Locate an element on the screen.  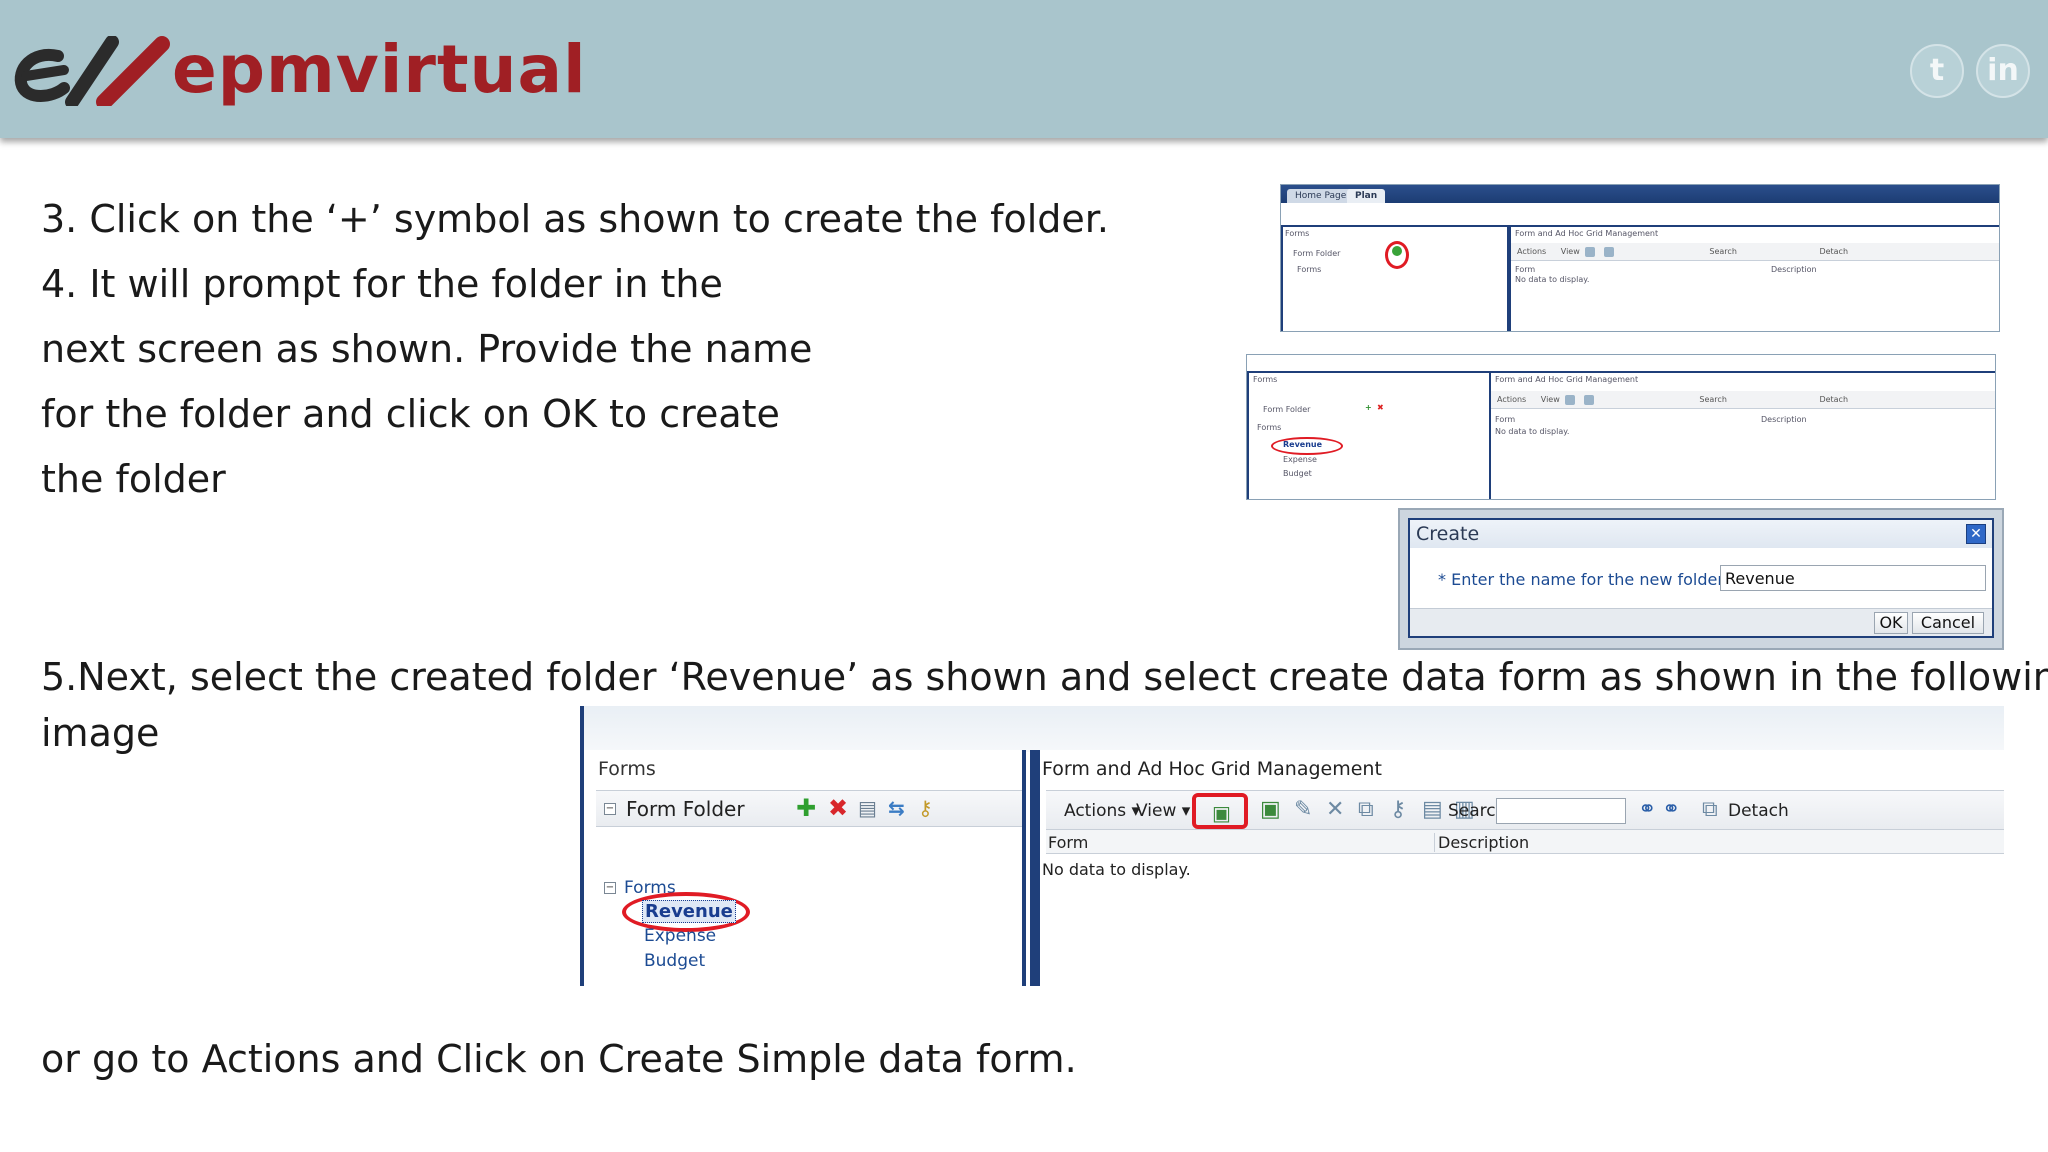
col-form-small-2: Form is located at coordinates (1505, 419).